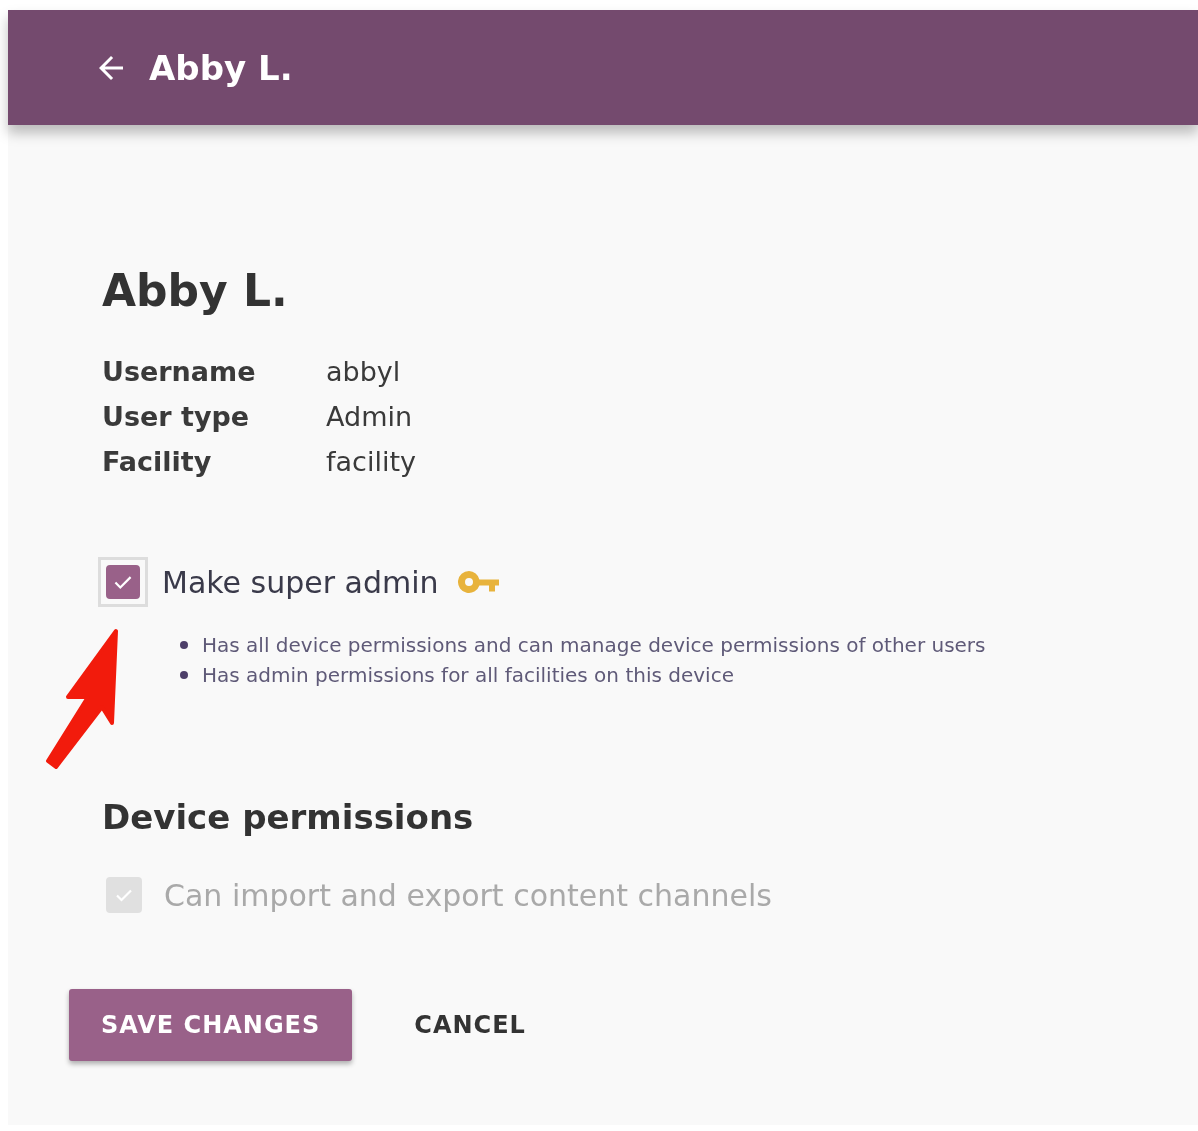 Image resolution: width=1198 pixels, height=1131 pixels. I want to click on detail-value: Admin, so click(370, 416).